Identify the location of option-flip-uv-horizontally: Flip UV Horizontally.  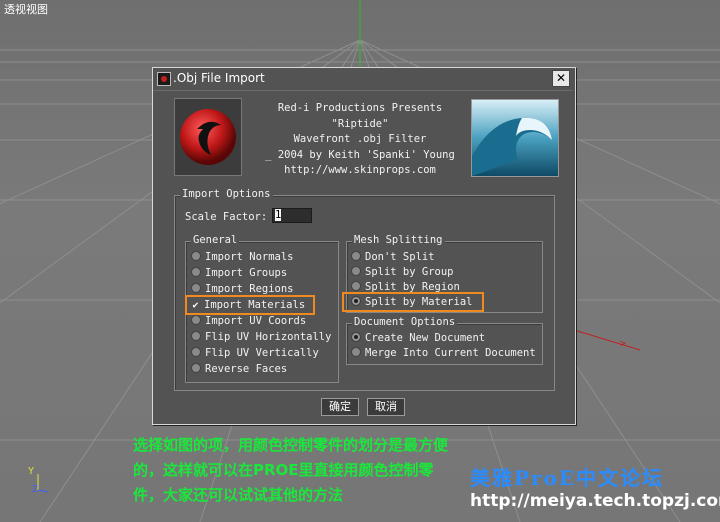
(261, 337).